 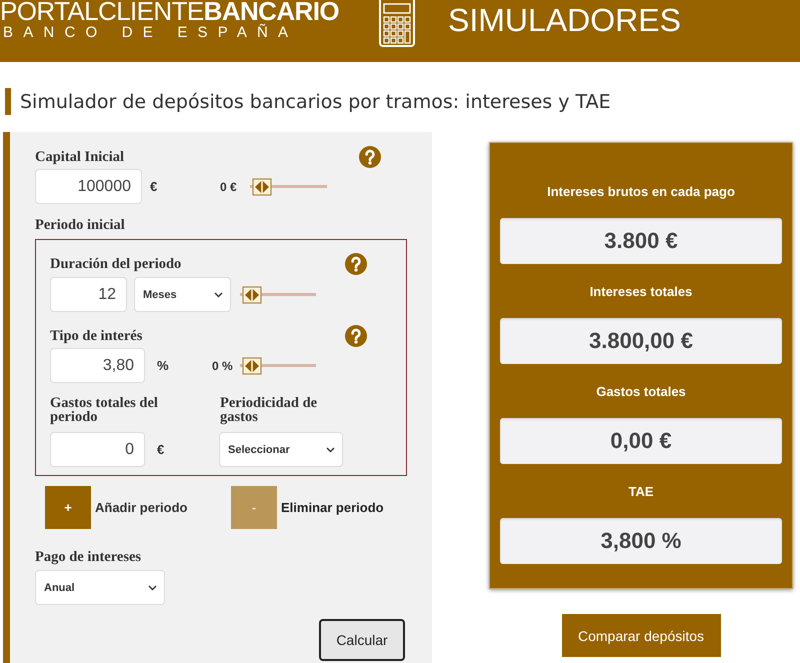 I want to click on compare-button: Comparar depósitos, so click(x=641, y=635).